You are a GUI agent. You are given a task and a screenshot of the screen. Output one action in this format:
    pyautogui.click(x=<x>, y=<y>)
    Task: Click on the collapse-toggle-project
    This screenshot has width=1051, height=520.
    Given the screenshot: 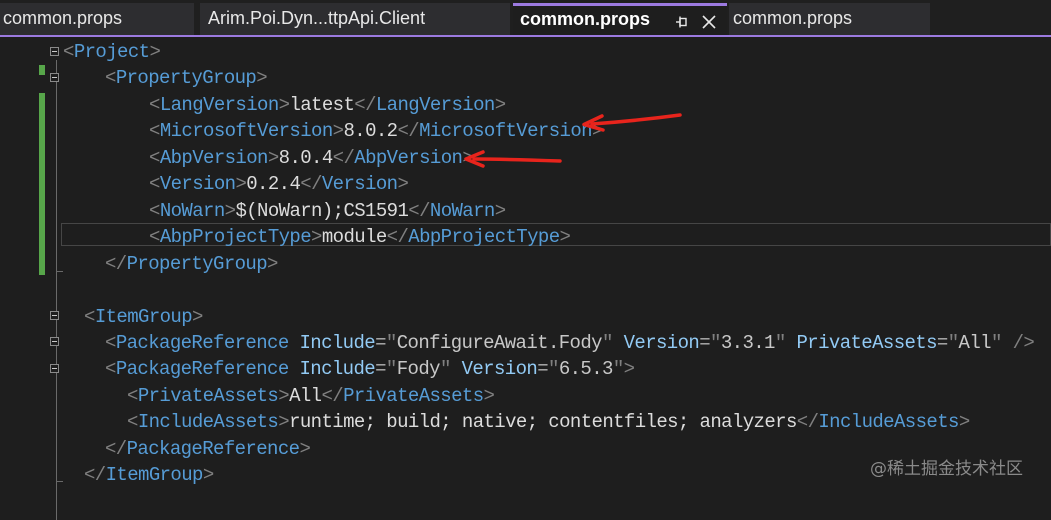 What is the action you would take?
    pyautogui.click(x=54, y=51)
    